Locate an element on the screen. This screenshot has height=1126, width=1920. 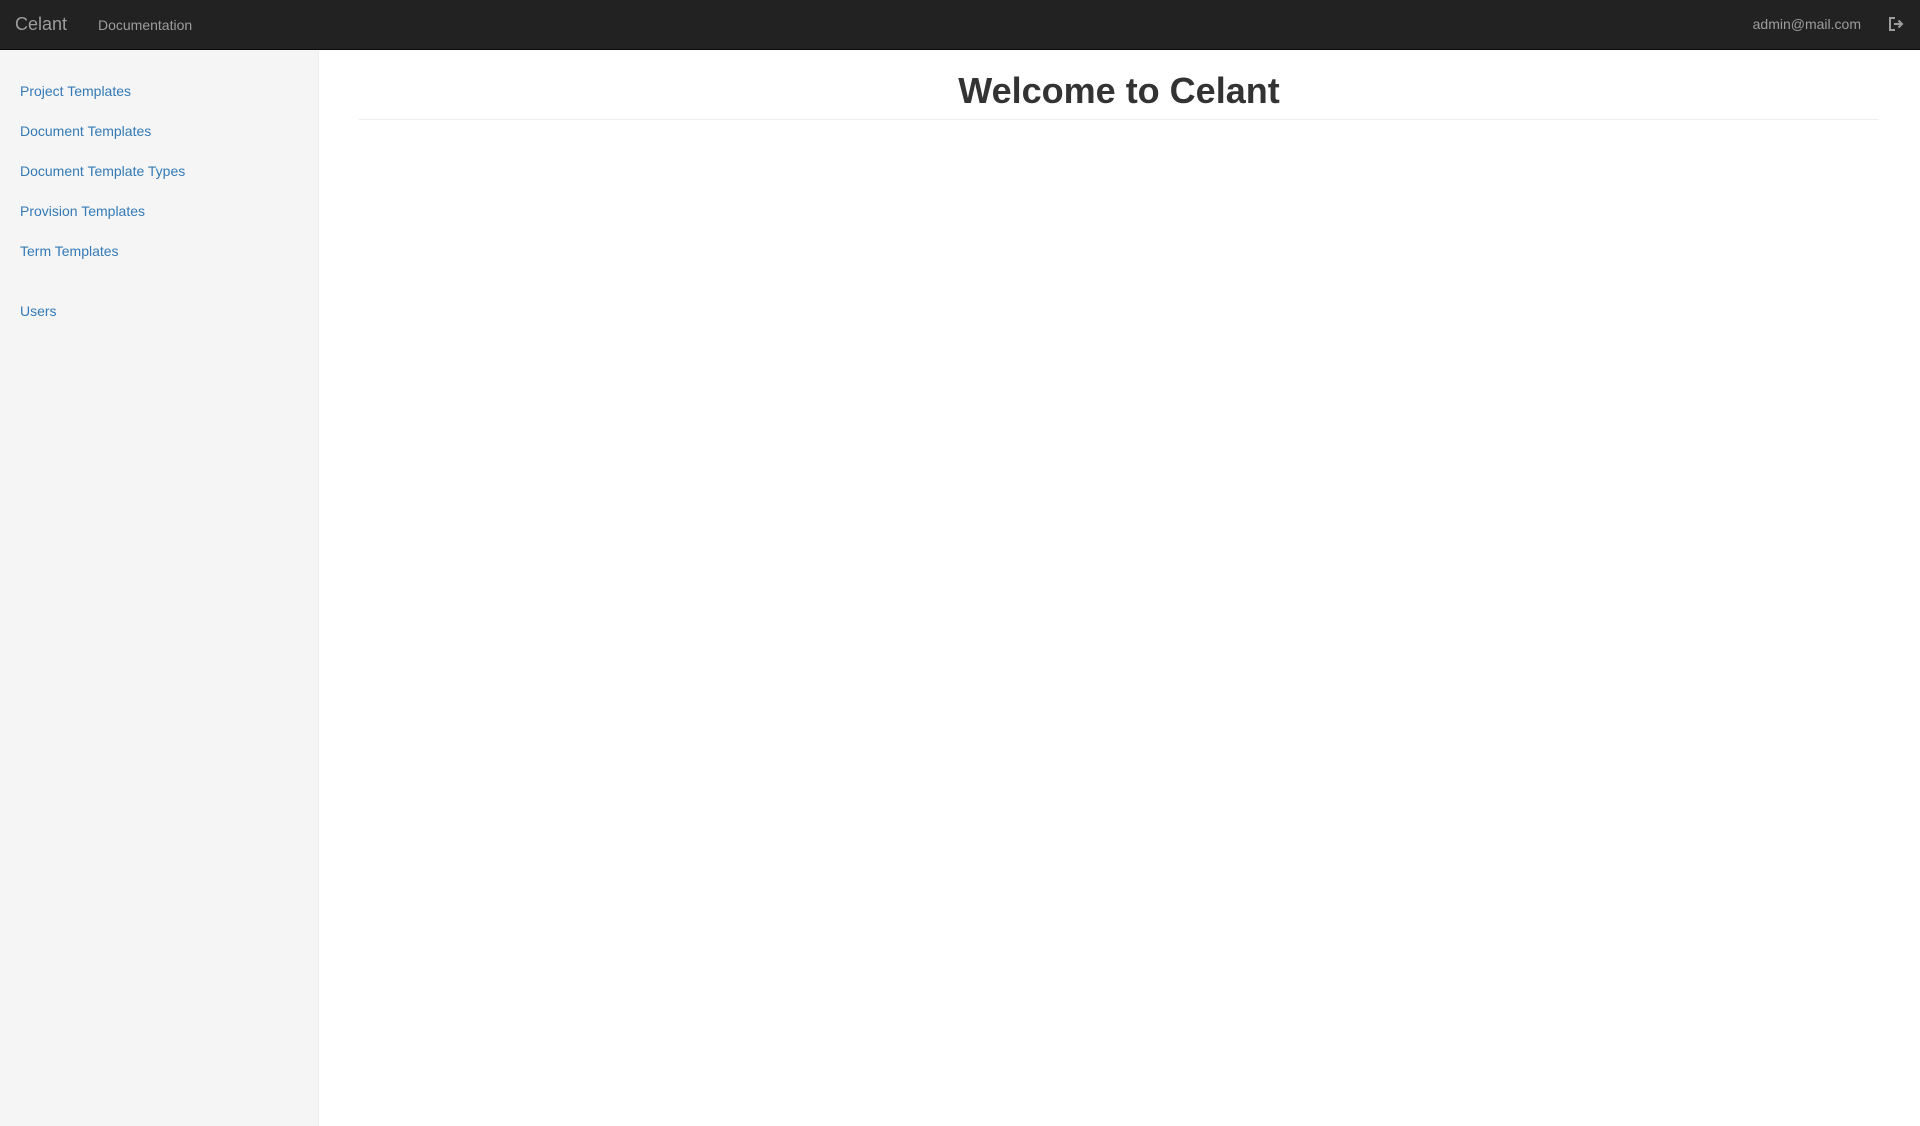
user-email-link: admin@mail.com is located at coordinates (1807, 25).